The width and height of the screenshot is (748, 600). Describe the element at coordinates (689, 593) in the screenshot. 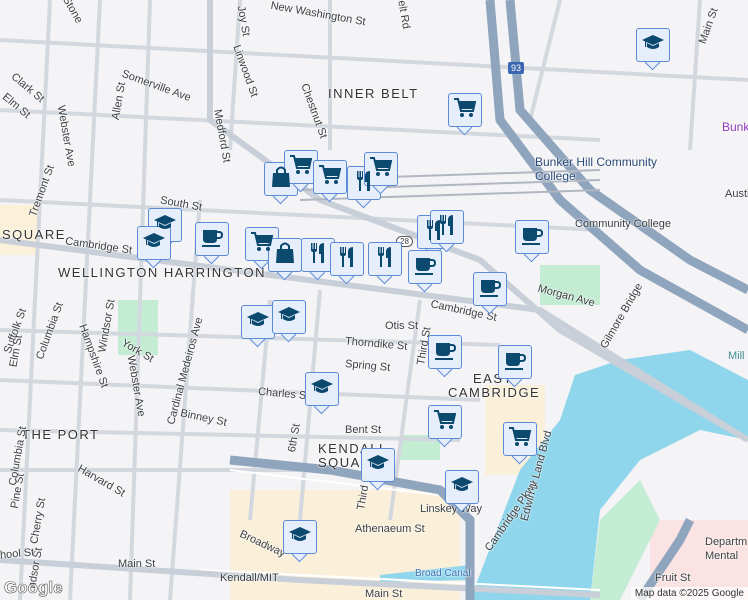

I see `map-attribution: Map data ©2025 Google` at that location.